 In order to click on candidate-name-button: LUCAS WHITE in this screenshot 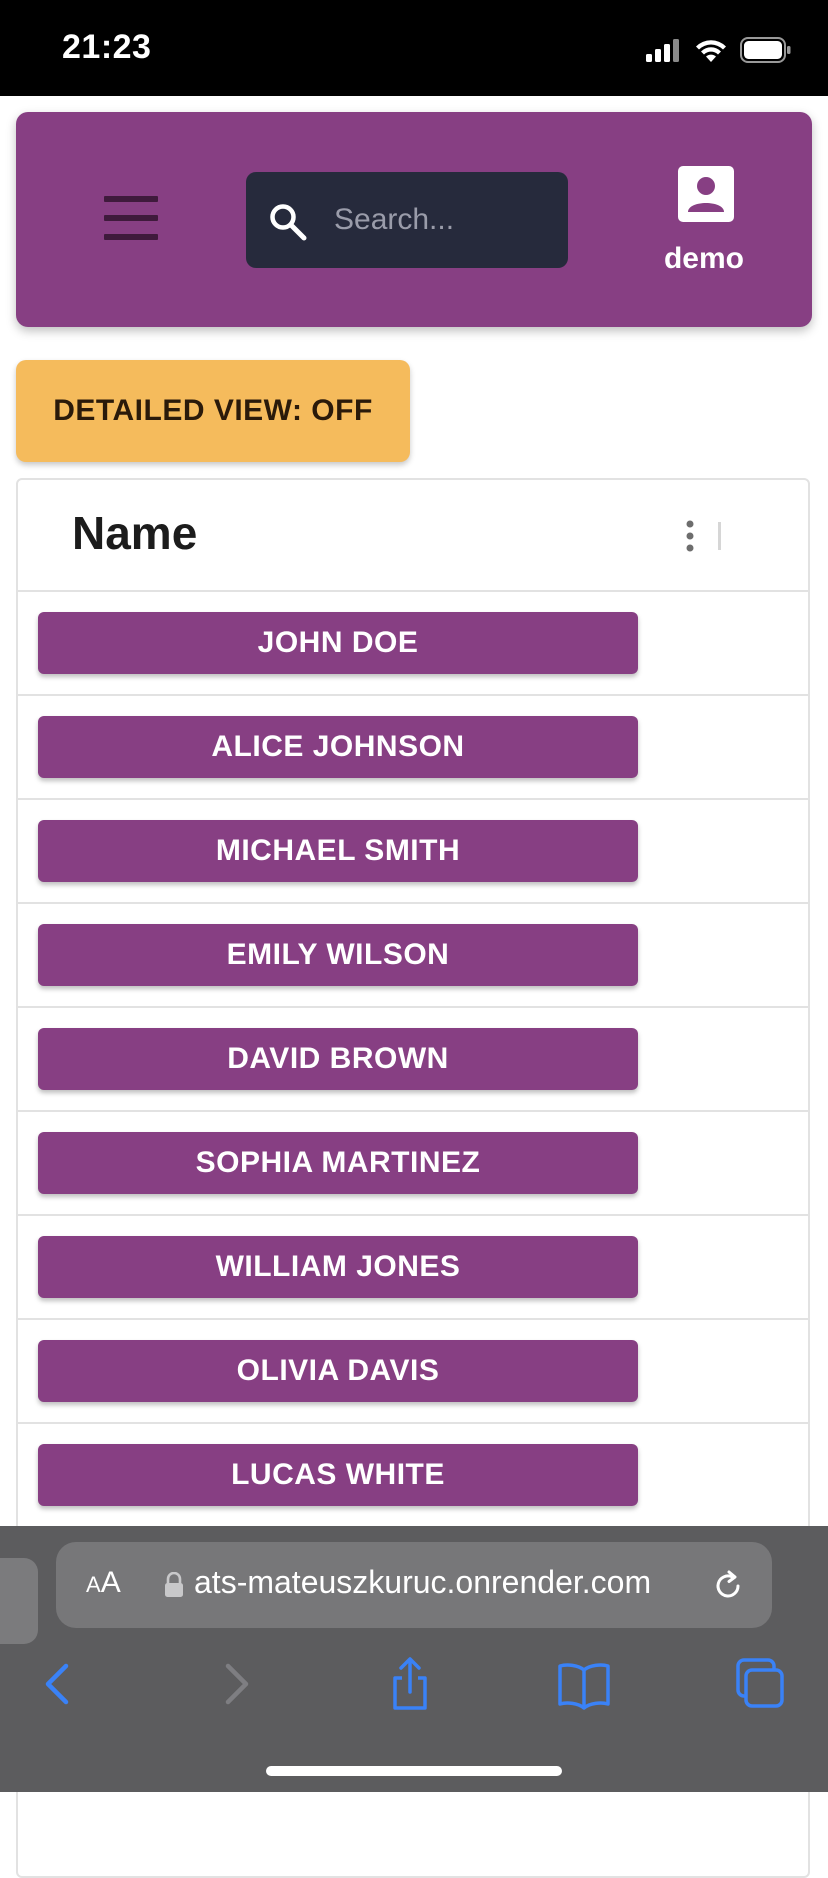, I will do `click(338, 1475)`.